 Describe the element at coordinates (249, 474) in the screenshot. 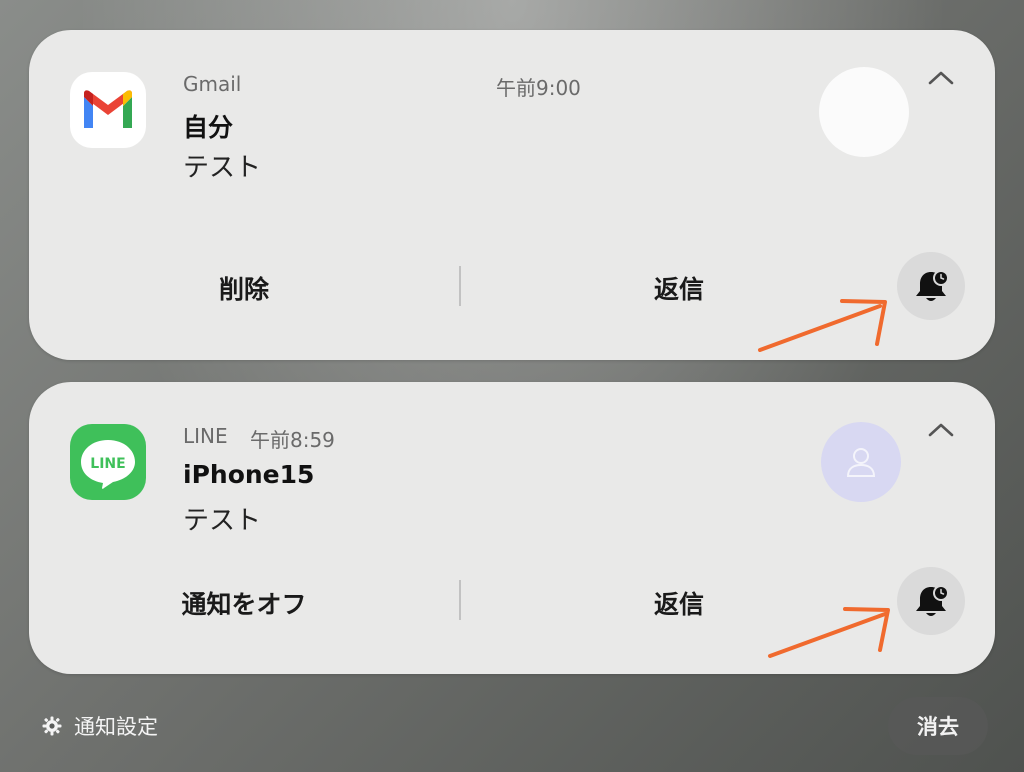

I see `notification-sender: iPhone15` at that location.